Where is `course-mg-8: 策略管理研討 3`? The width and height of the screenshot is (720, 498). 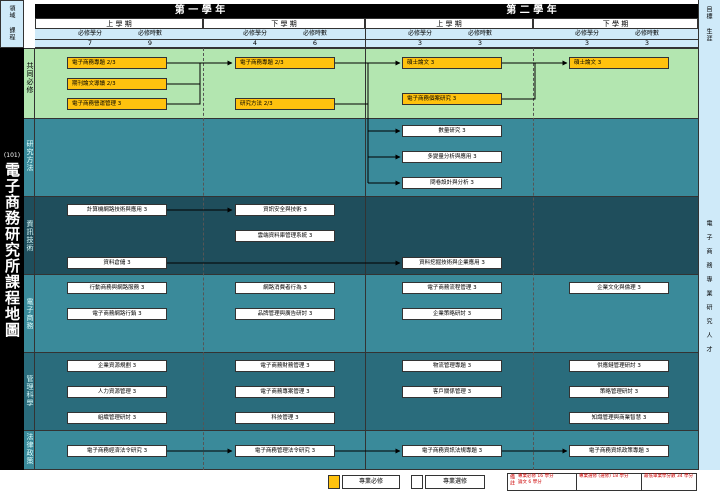
course-mg-8: 策略管理研討 3 is located at coordinates (619, 392).